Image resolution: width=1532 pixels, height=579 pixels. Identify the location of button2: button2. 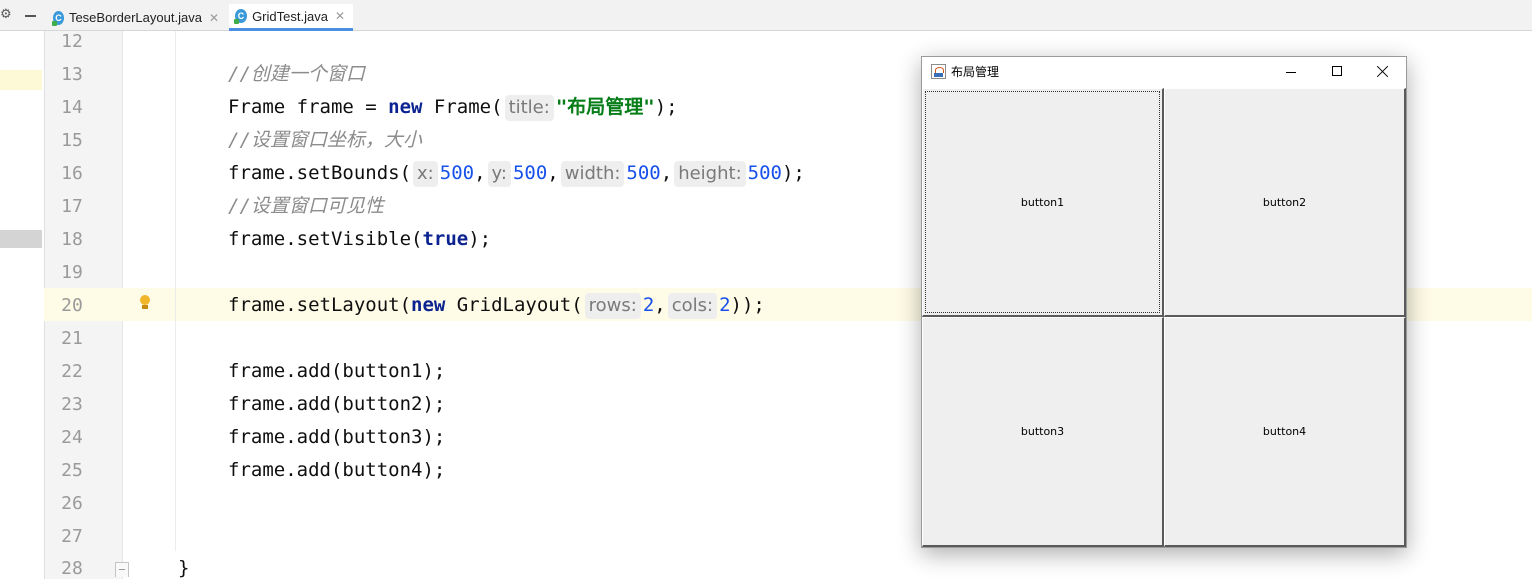
(1285, 202).